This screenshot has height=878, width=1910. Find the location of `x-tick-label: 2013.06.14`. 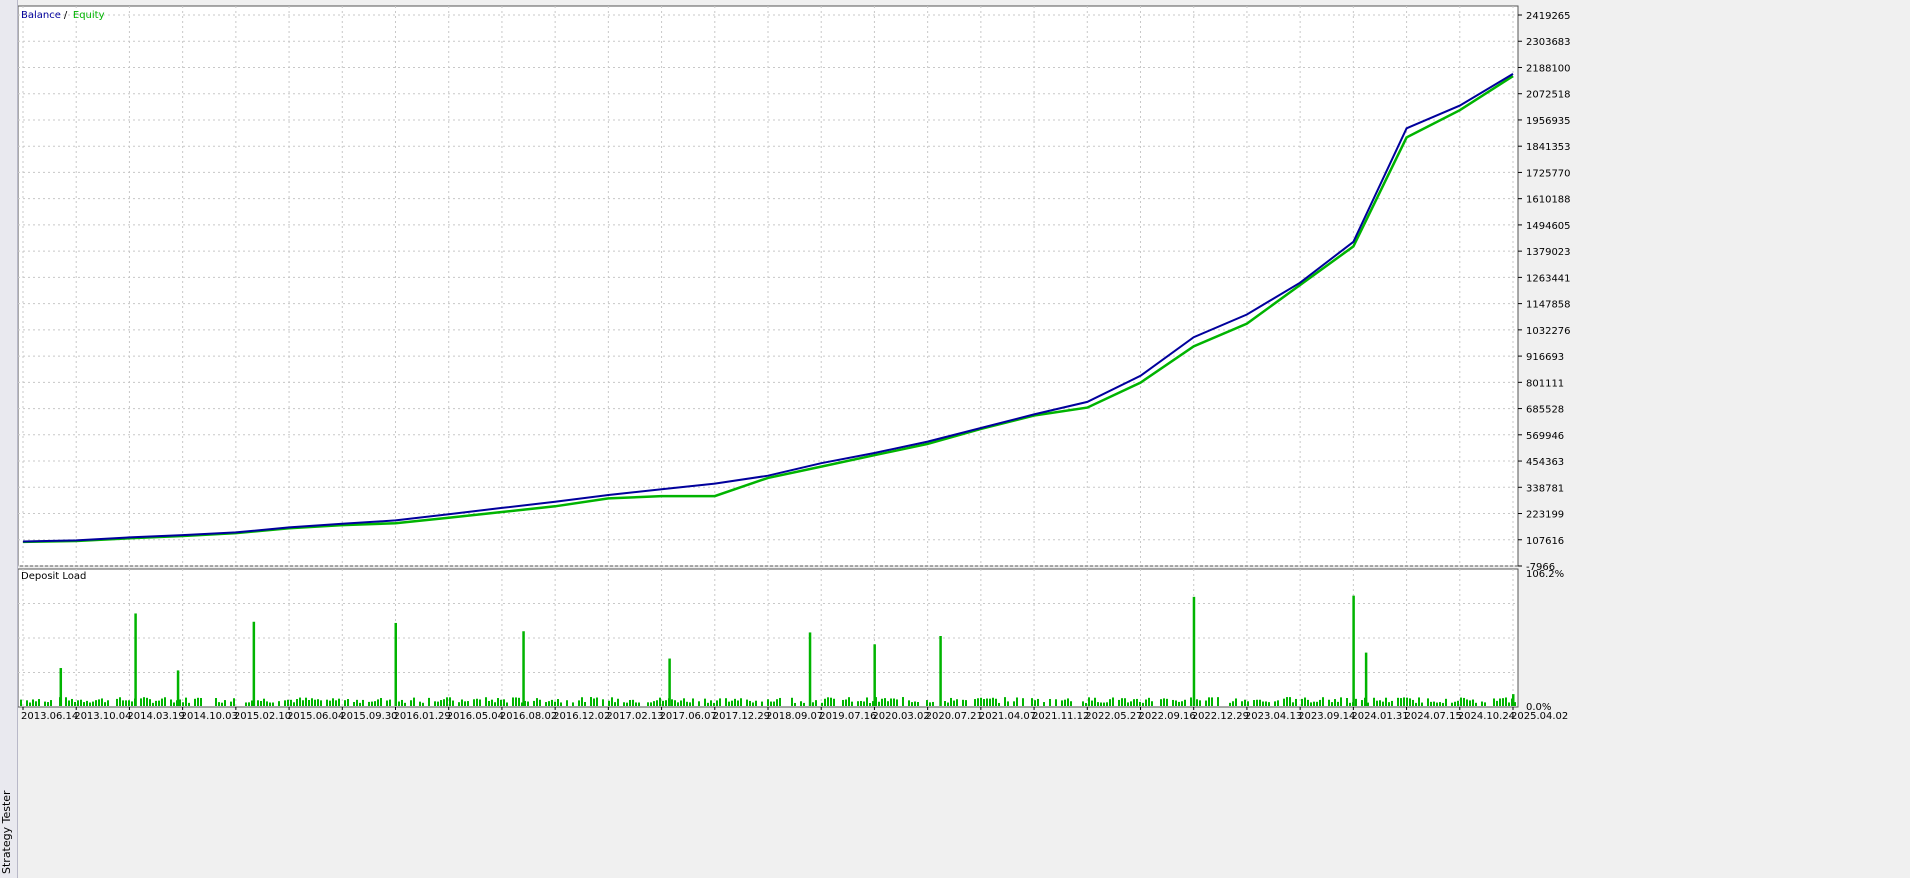

x-tick-label: 2013.06.14 is located at coordinates (49, 716).